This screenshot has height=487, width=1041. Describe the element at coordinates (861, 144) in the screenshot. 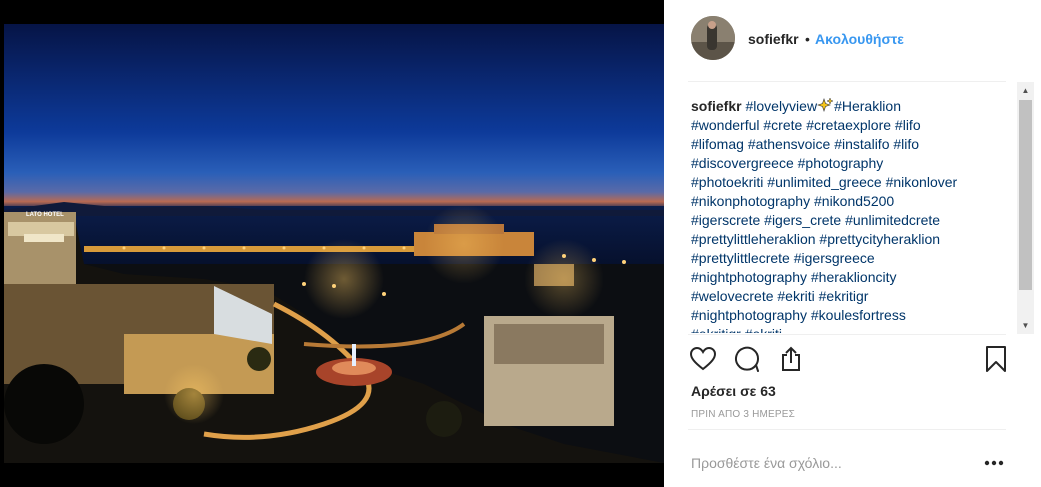

I see `hashtag-link: #instalifo` at that location.